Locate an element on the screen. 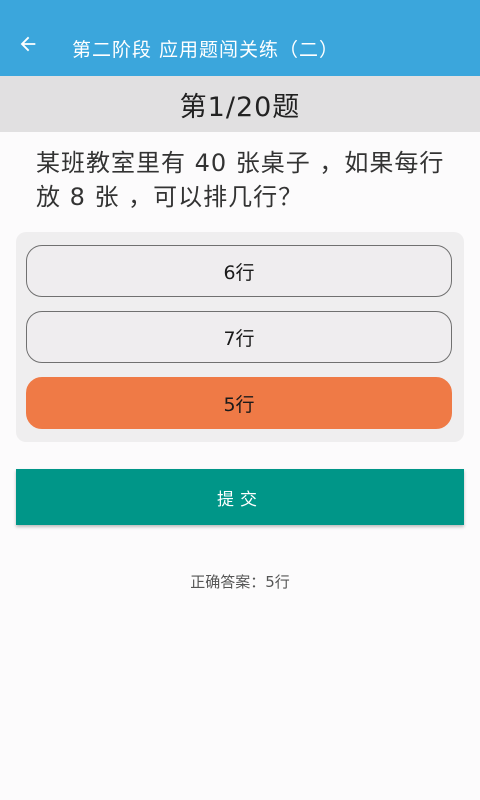 This screenshot has height=800, width=480. arrow-left-icon is located at coordinates (28, 44).